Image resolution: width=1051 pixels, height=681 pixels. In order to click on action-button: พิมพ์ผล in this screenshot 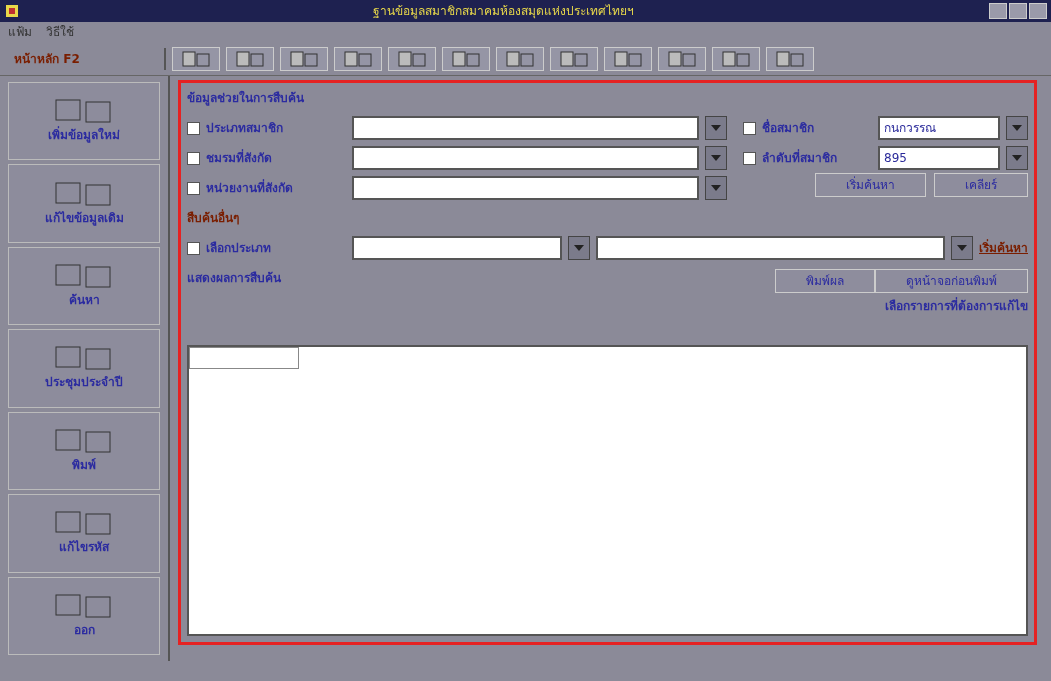, I will do `click(825, 281)`.